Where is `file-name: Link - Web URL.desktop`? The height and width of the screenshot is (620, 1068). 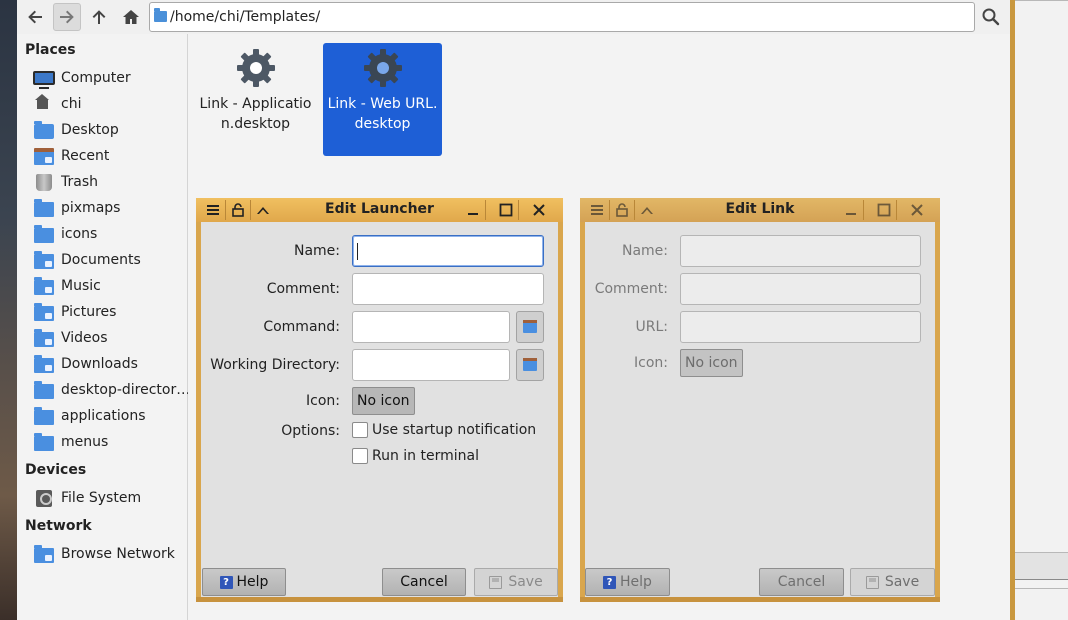
file-name: Link - Web URL.desktop is located at coordinates (382, 114).